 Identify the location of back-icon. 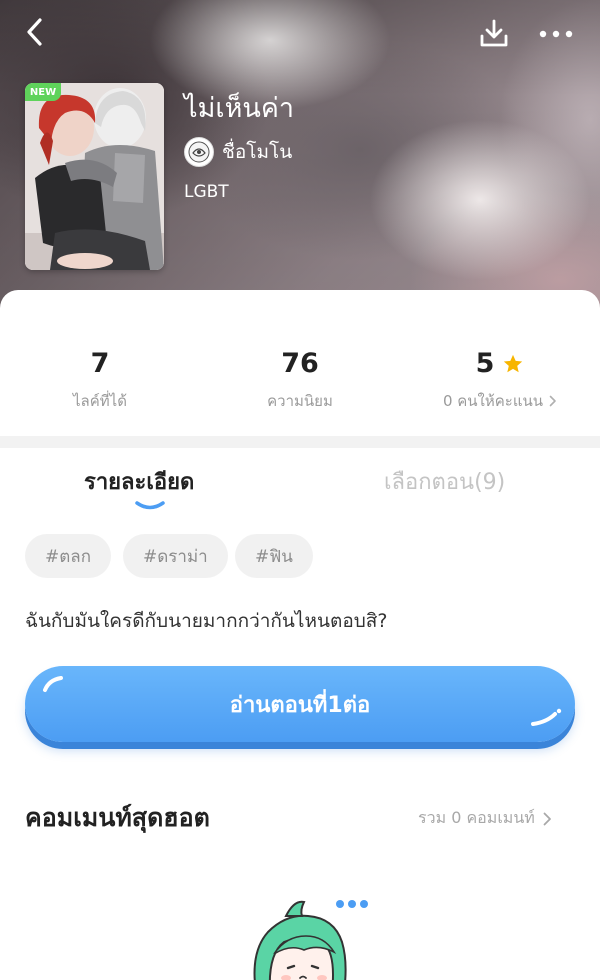
(34, 32).